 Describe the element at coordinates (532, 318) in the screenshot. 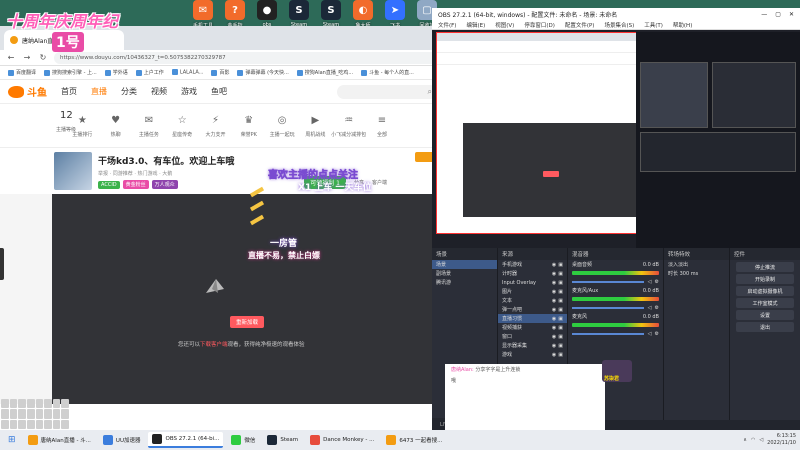

I see `source-item: 直播习惯 ◉ ▣` at that location.